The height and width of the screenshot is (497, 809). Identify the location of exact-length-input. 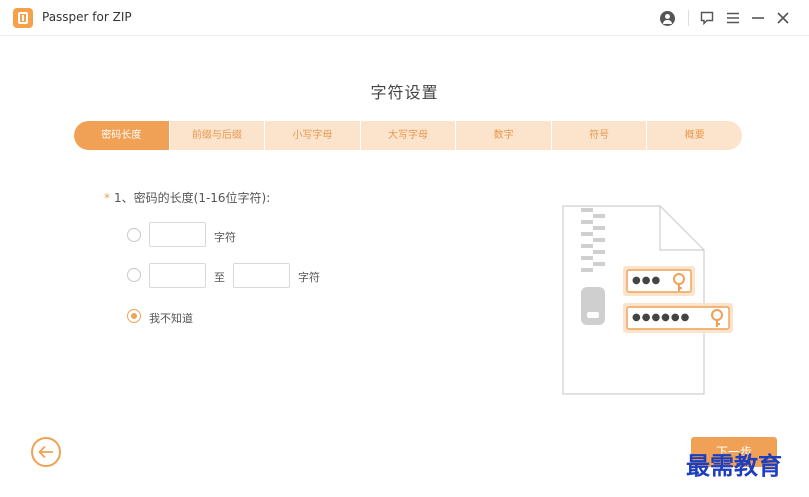
(177, 234).